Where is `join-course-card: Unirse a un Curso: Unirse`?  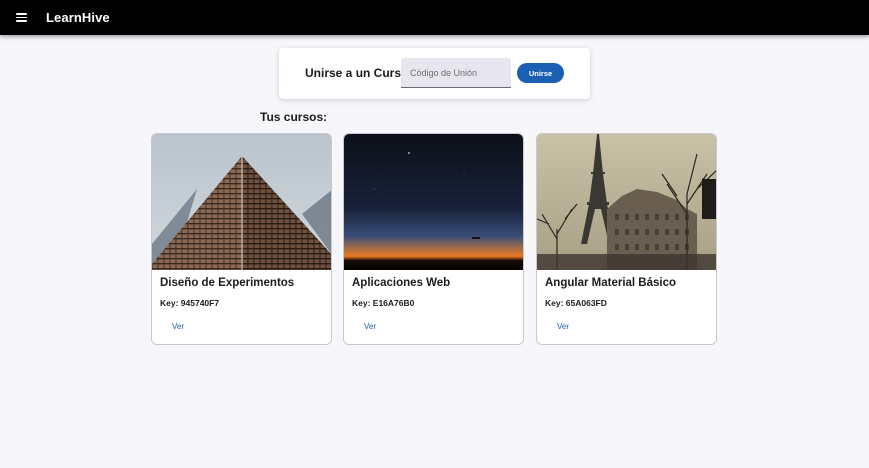 join-course-card: Unirse a un Curso: Unirse is located at coordinates (434, 73).